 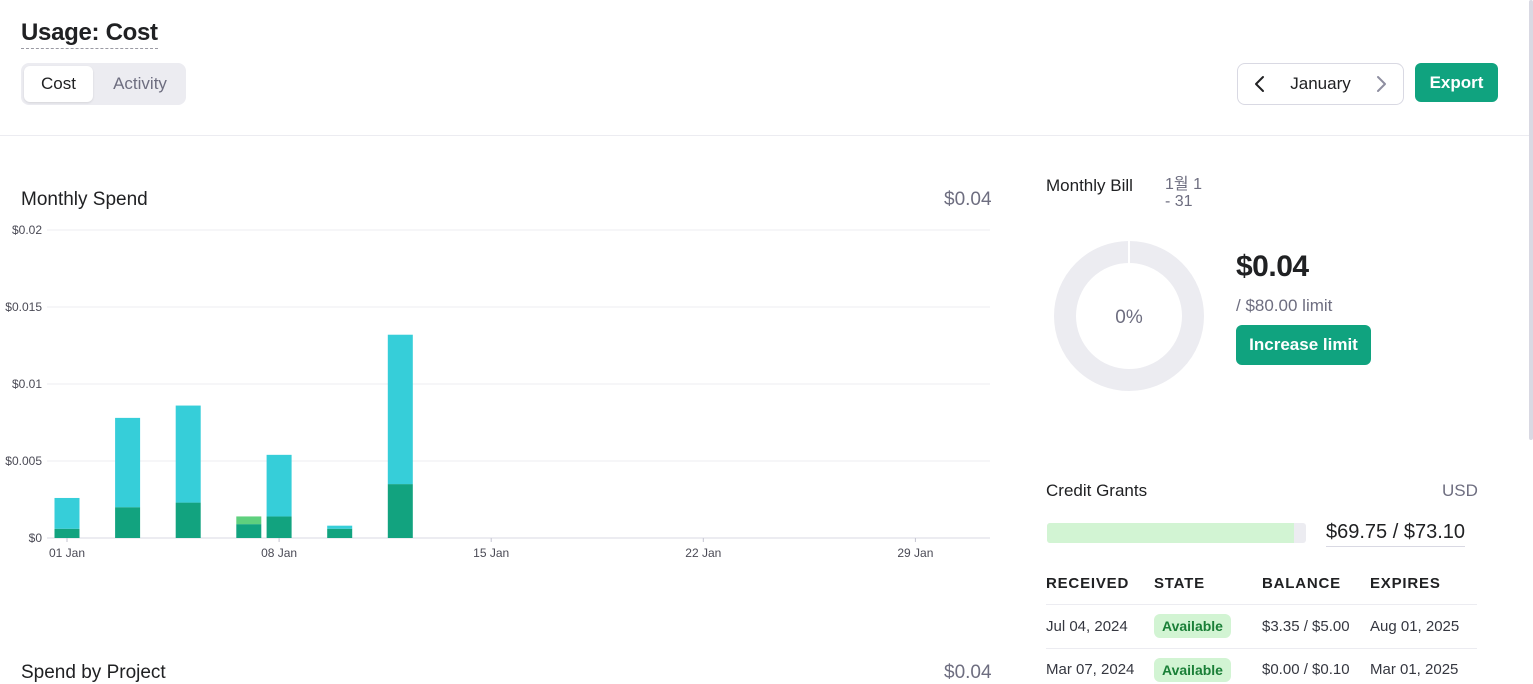 I want to click on view-toggle: Cost Activity, so click(x=103, y=84).